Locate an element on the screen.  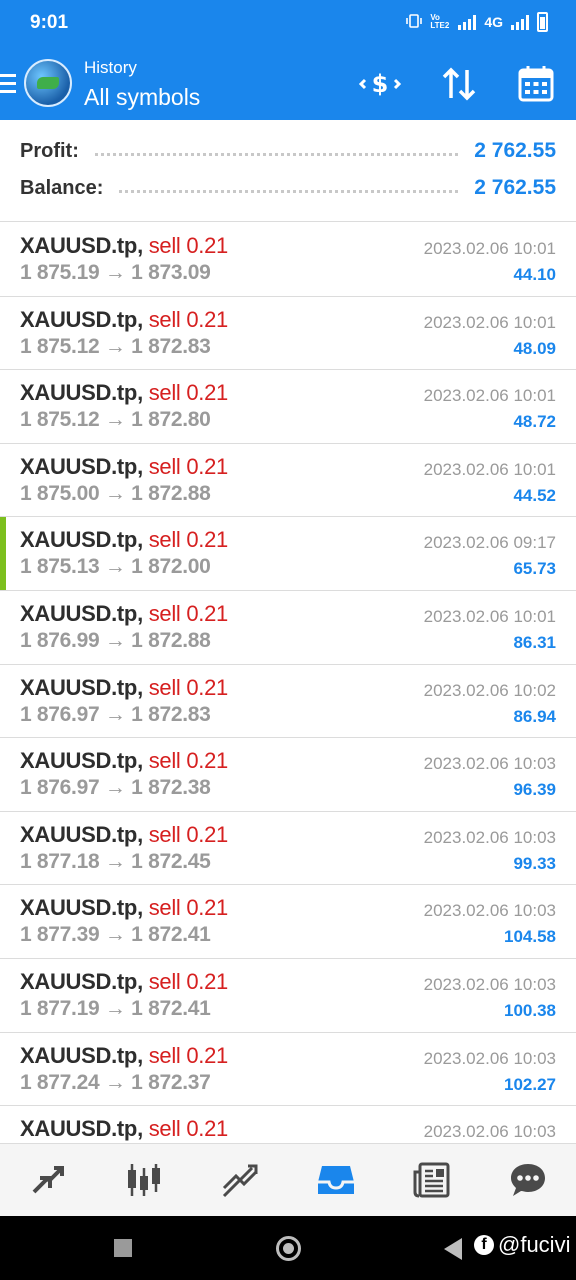
symbol-filter-button: $ is located at coordinates (380, 84).